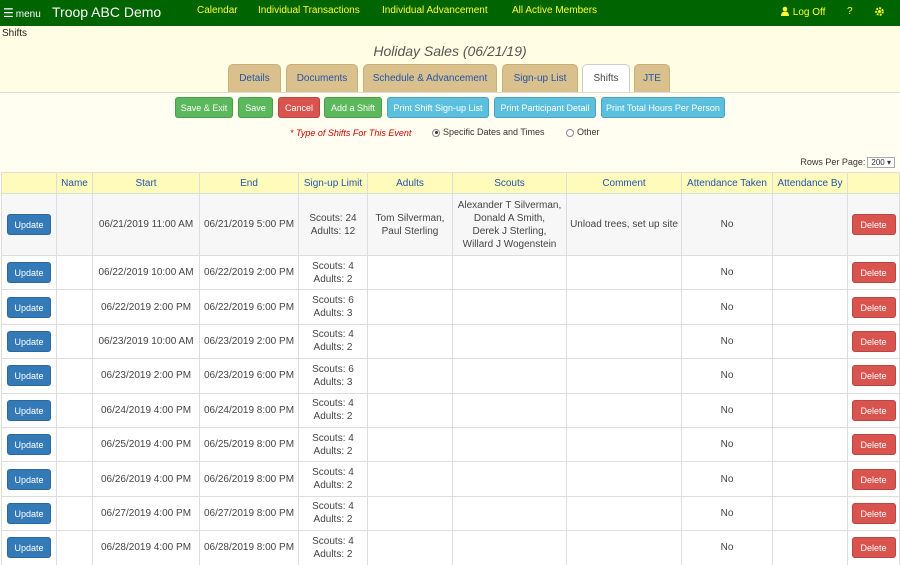  I want to click on delete-cell: Delete, so click(873, 513).